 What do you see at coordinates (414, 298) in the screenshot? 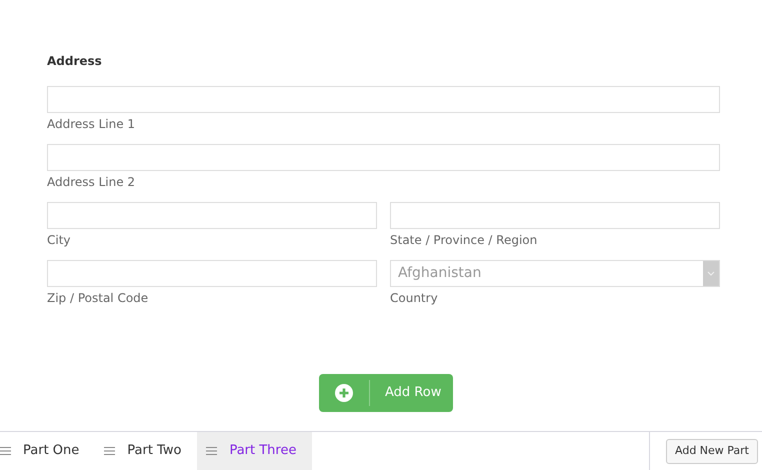
I see `field-label: Country` at bounding box center [414, 298].